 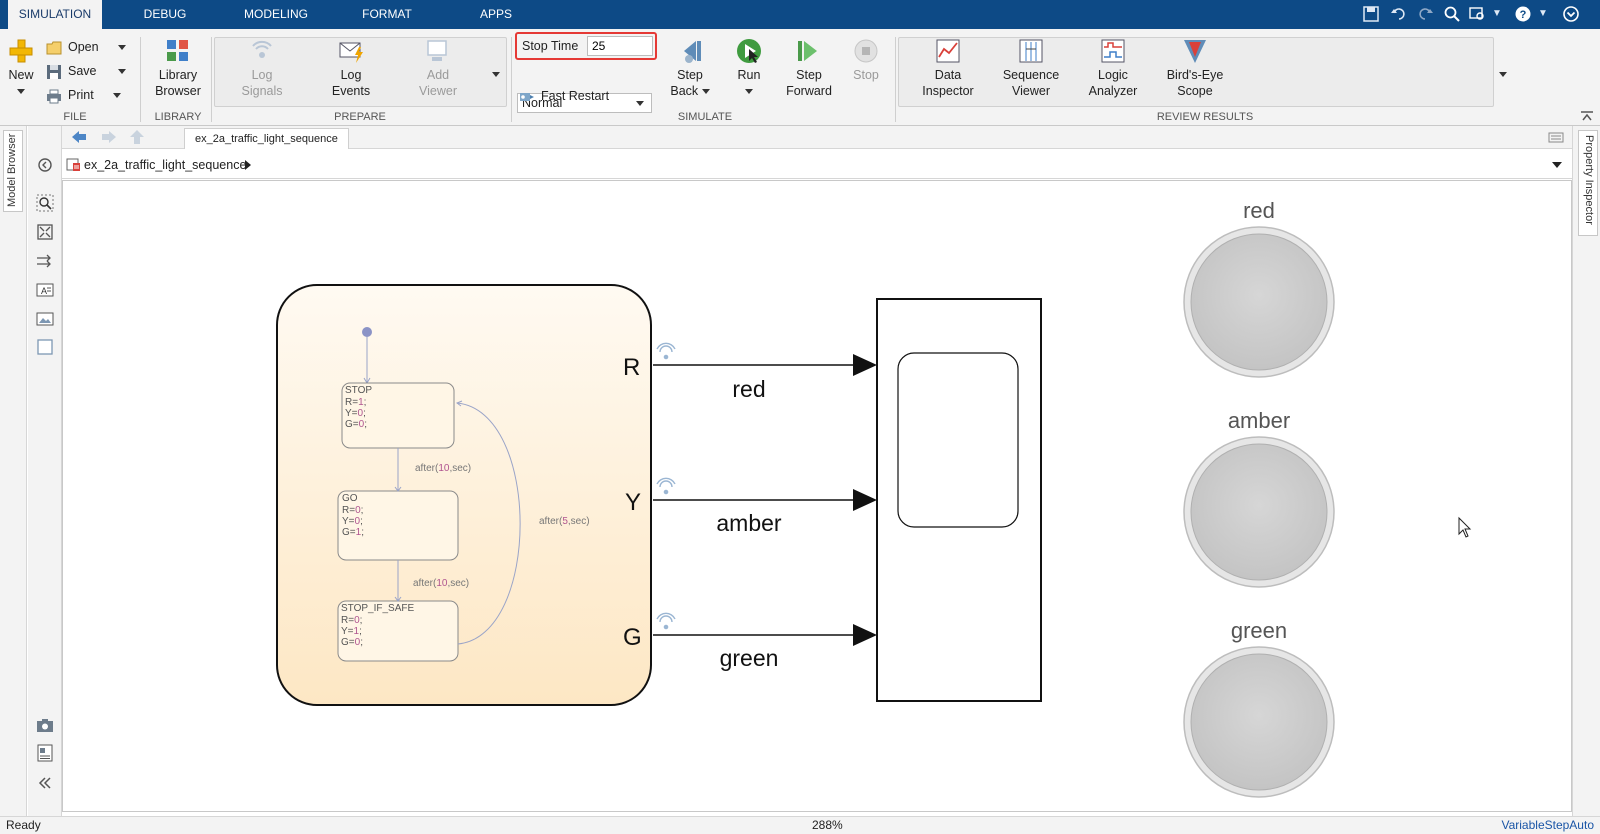 I want to click on birds-eye-scope-button: Bird's-Eye Scope, so click(x=1195, y=68).